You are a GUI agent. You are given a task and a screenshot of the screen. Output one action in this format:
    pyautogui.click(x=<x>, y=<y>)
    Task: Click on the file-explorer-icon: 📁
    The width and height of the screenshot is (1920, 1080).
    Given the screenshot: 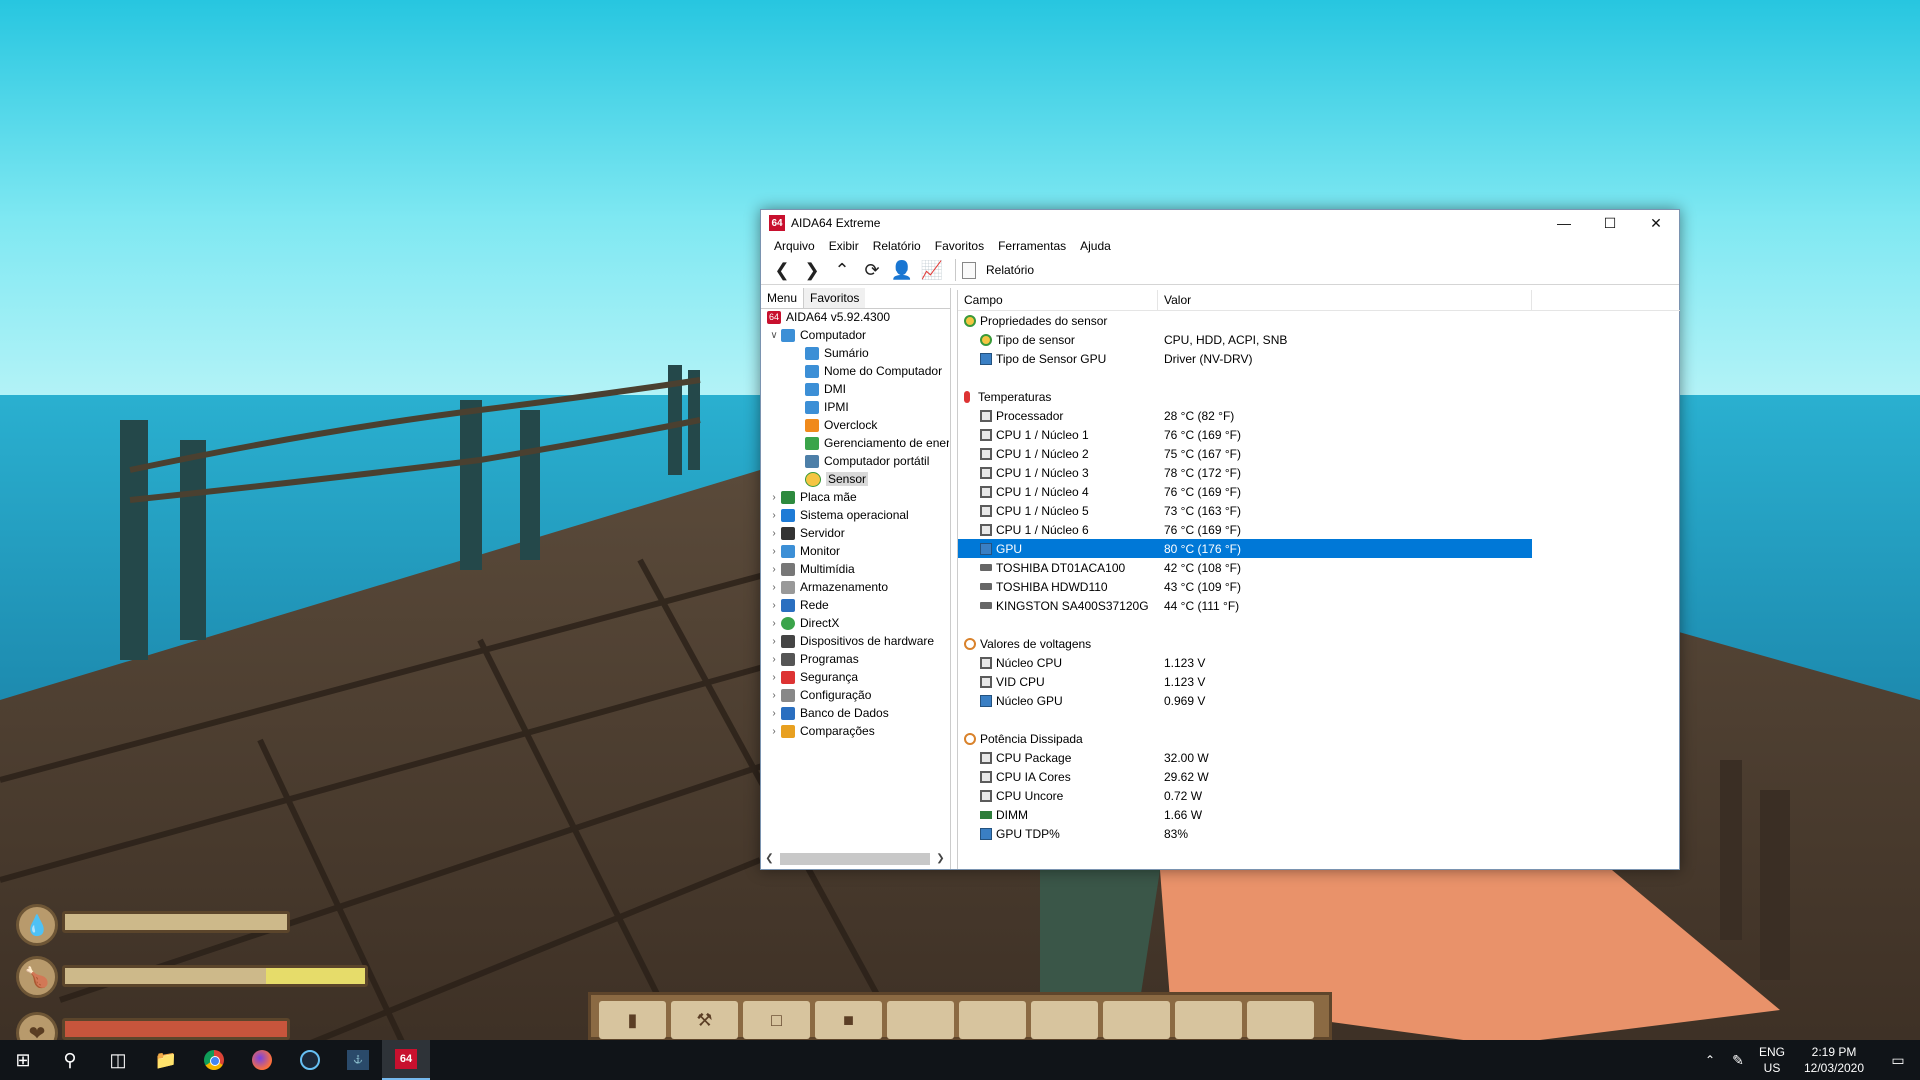 What is the action you would take?
    pyautogui.click(x=166, y=1060)
    